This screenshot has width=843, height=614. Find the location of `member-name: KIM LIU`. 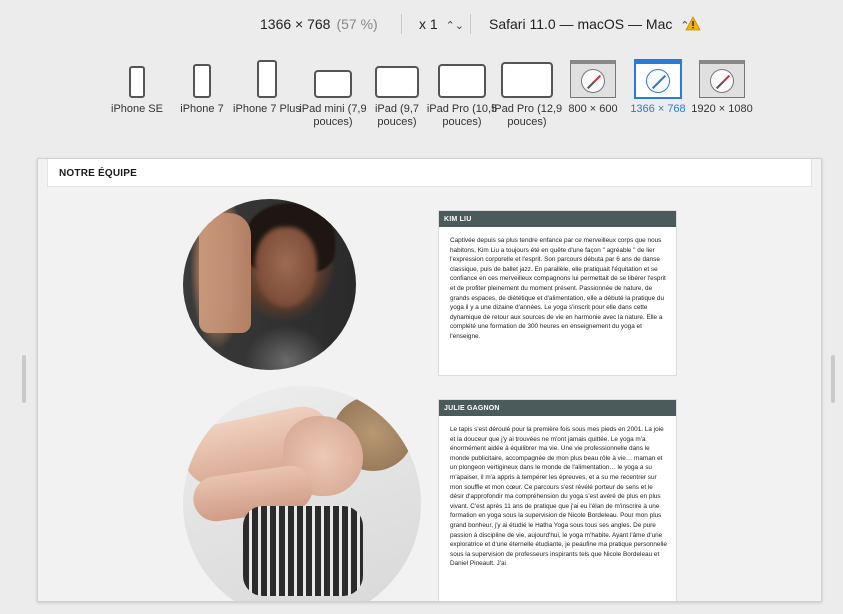

member-name: KIM LIU is located at coordinates (557, 219).